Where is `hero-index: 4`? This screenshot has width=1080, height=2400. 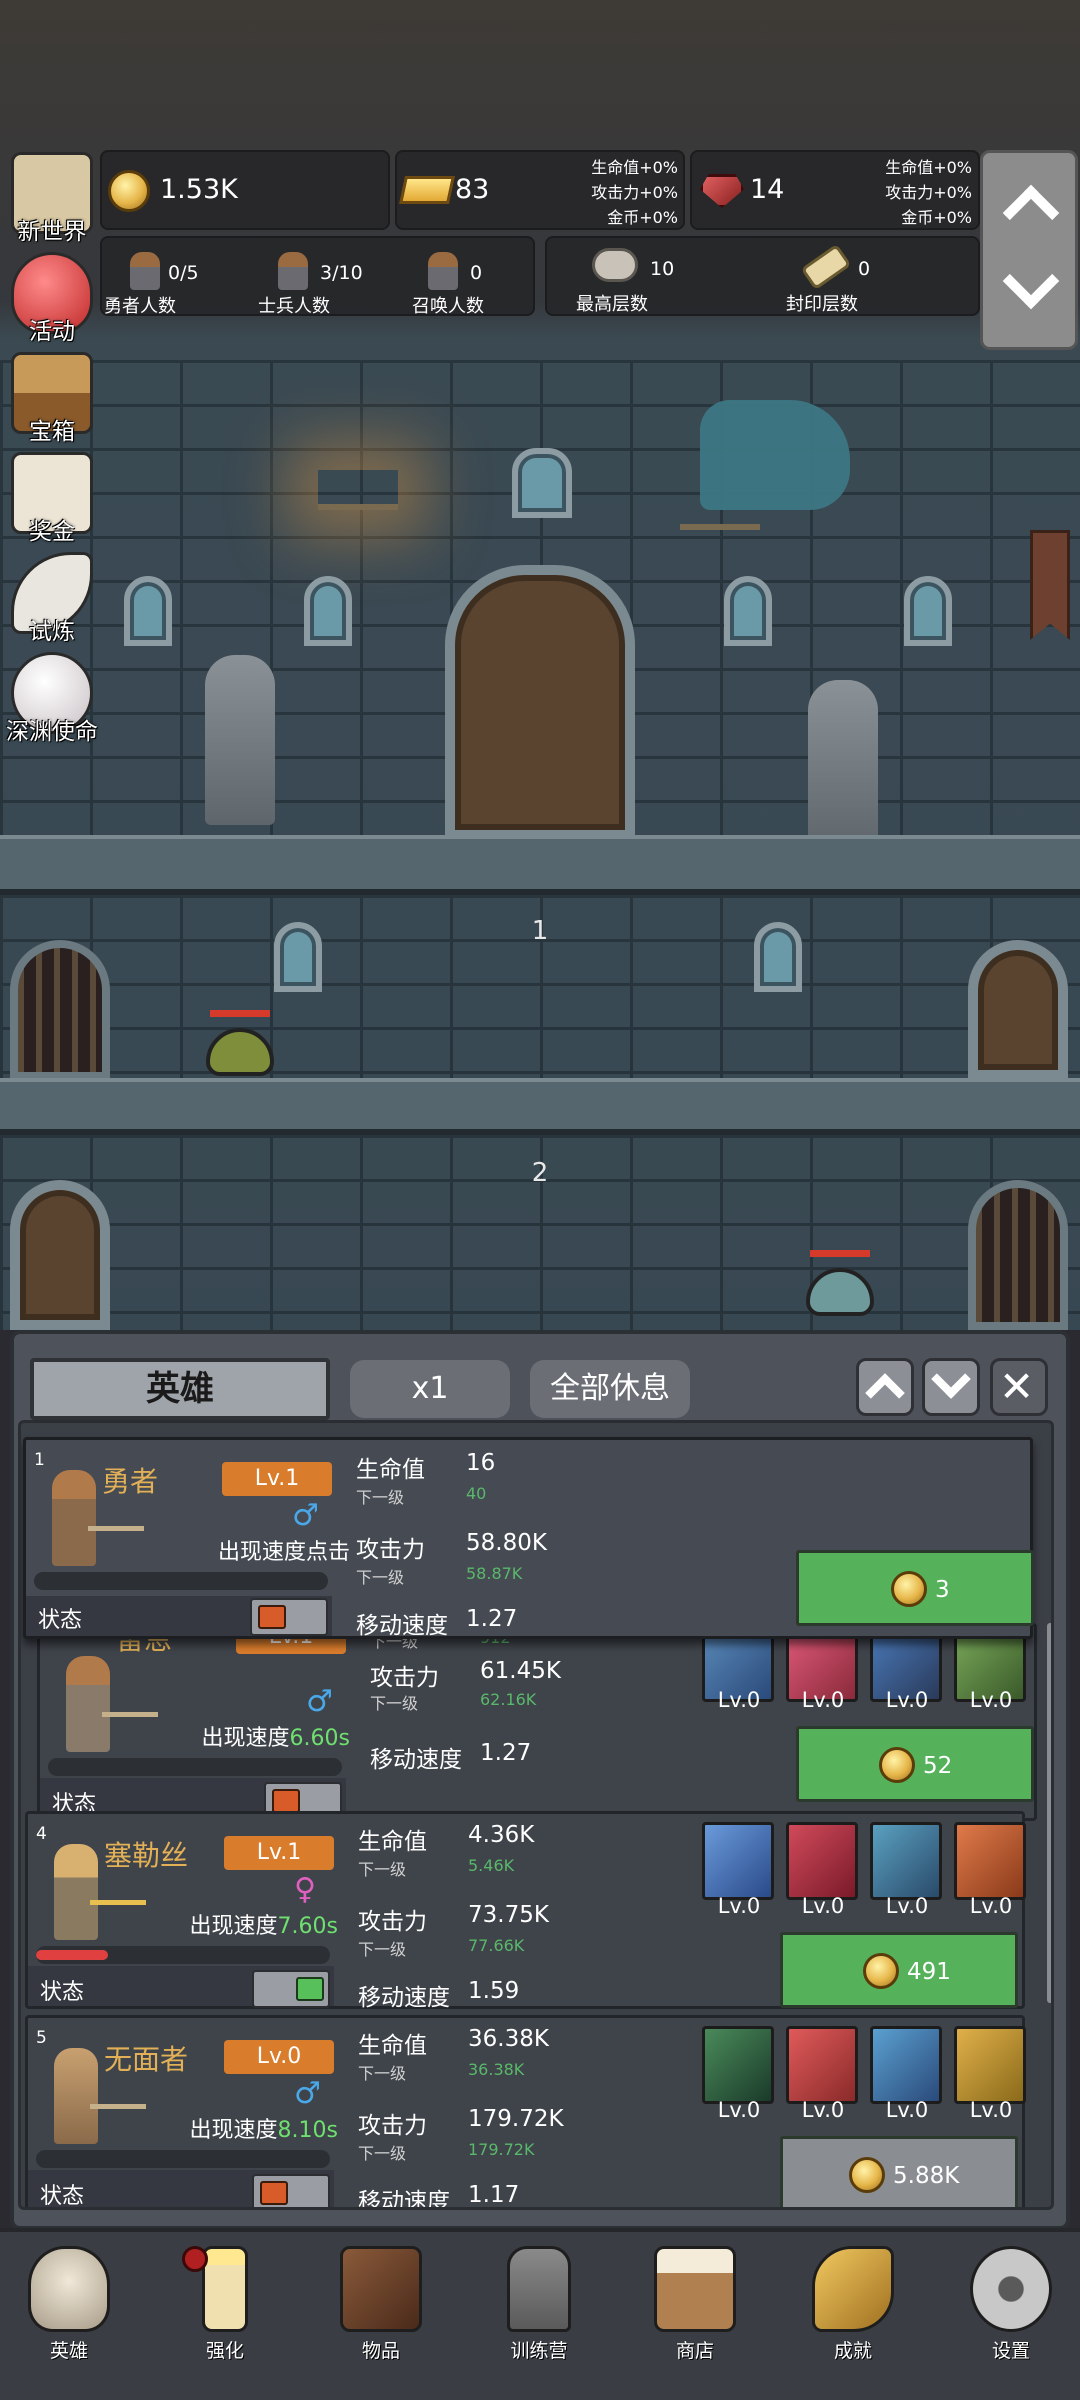
hero-index: 4 is located at coordinates (41, 1834).